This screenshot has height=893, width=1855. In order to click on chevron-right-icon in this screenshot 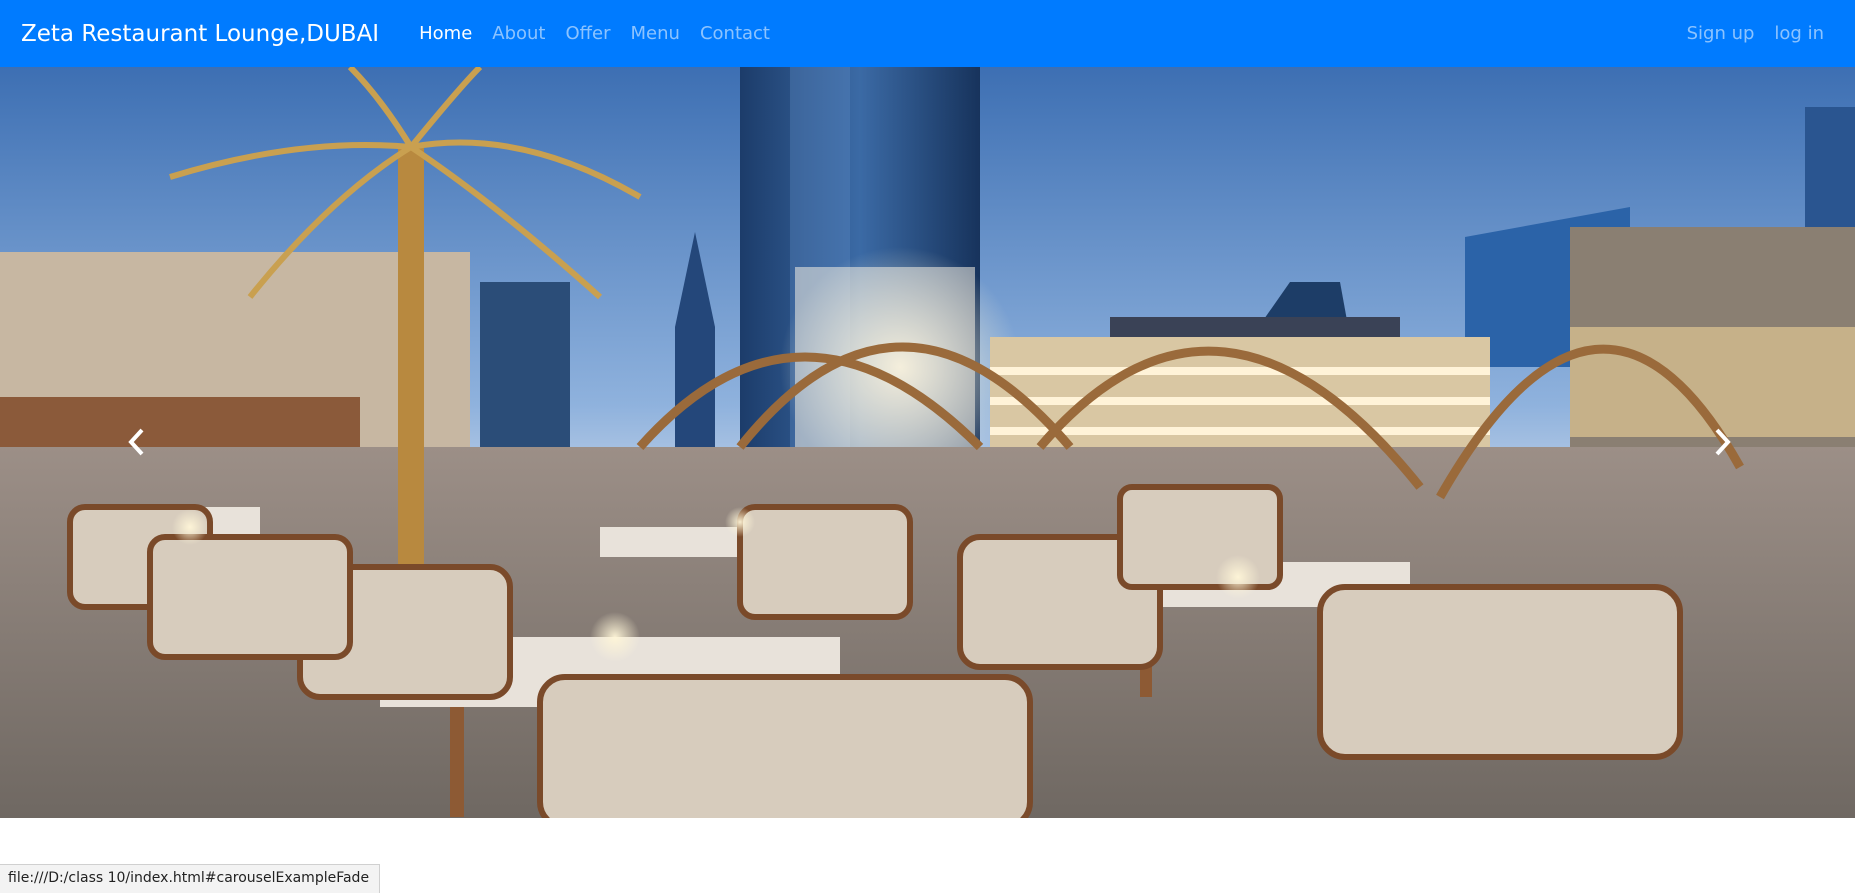, I will do `click(1723, 442)`.